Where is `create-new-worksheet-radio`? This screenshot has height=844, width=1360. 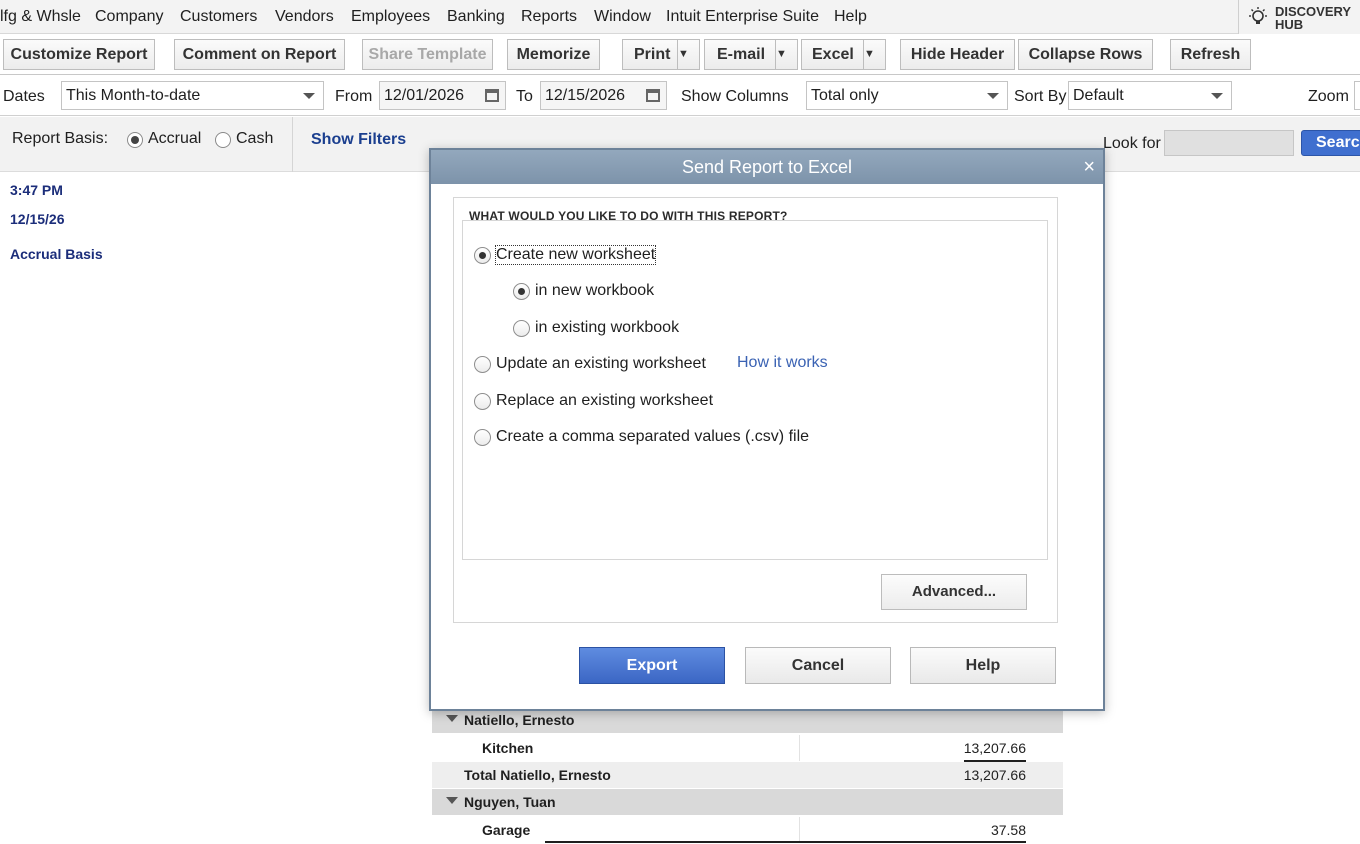 create-new-worksheet-radio is located at coordinates (482, 255).